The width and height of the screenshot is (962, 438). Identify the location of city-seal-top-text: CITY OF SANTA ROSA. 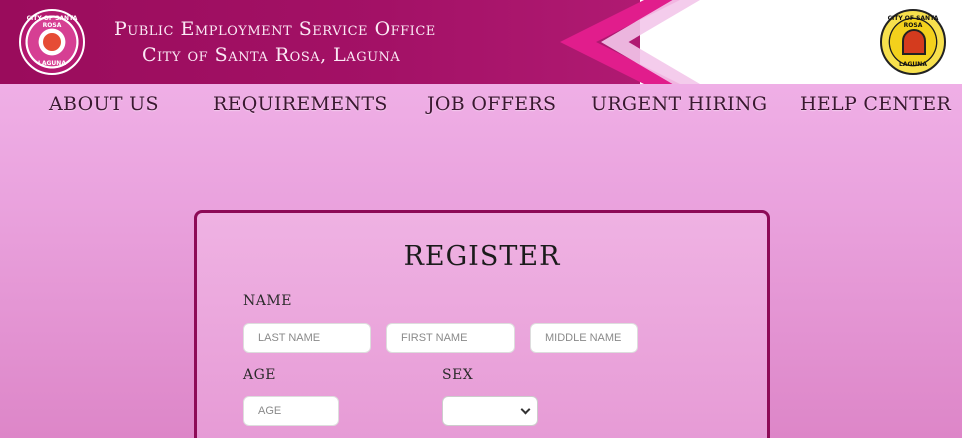
(913, 22).